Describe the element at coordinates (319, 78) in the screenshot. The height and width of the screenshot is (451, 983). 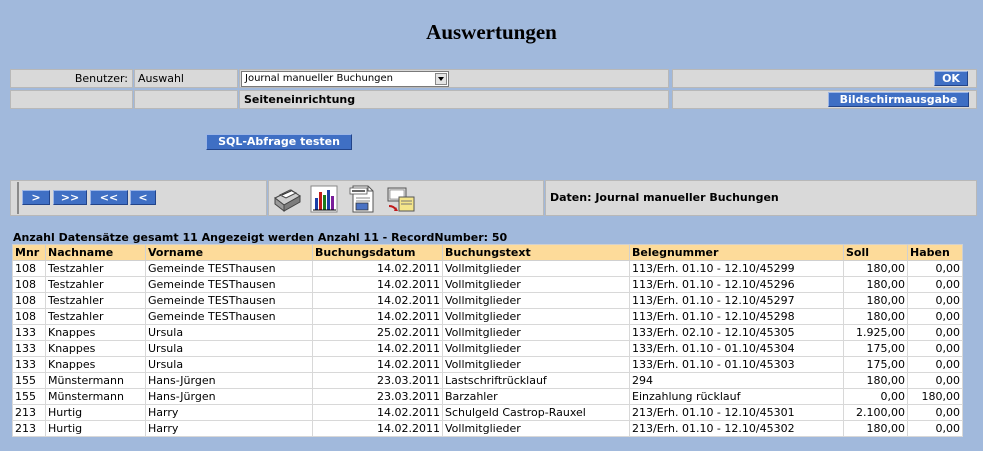
I see `report-select-value: Journal manueller Buchungen` at that location.